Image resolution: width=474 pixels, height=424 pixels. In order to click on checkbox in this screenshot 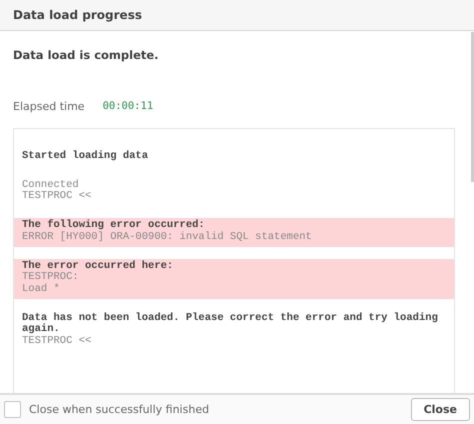, I will do `click(12, 409)`.